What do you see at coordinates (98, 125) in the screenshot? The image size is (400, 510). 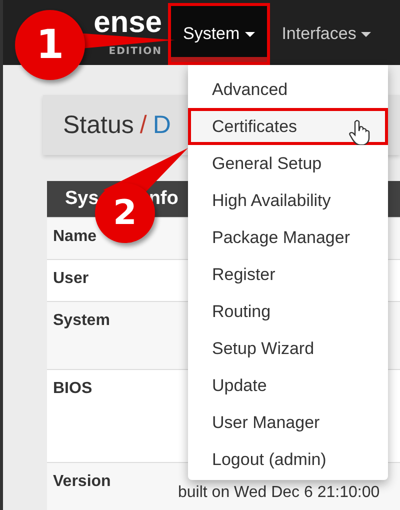 I see `breadcrumb-section: Status` at bounding box center [98, 125].